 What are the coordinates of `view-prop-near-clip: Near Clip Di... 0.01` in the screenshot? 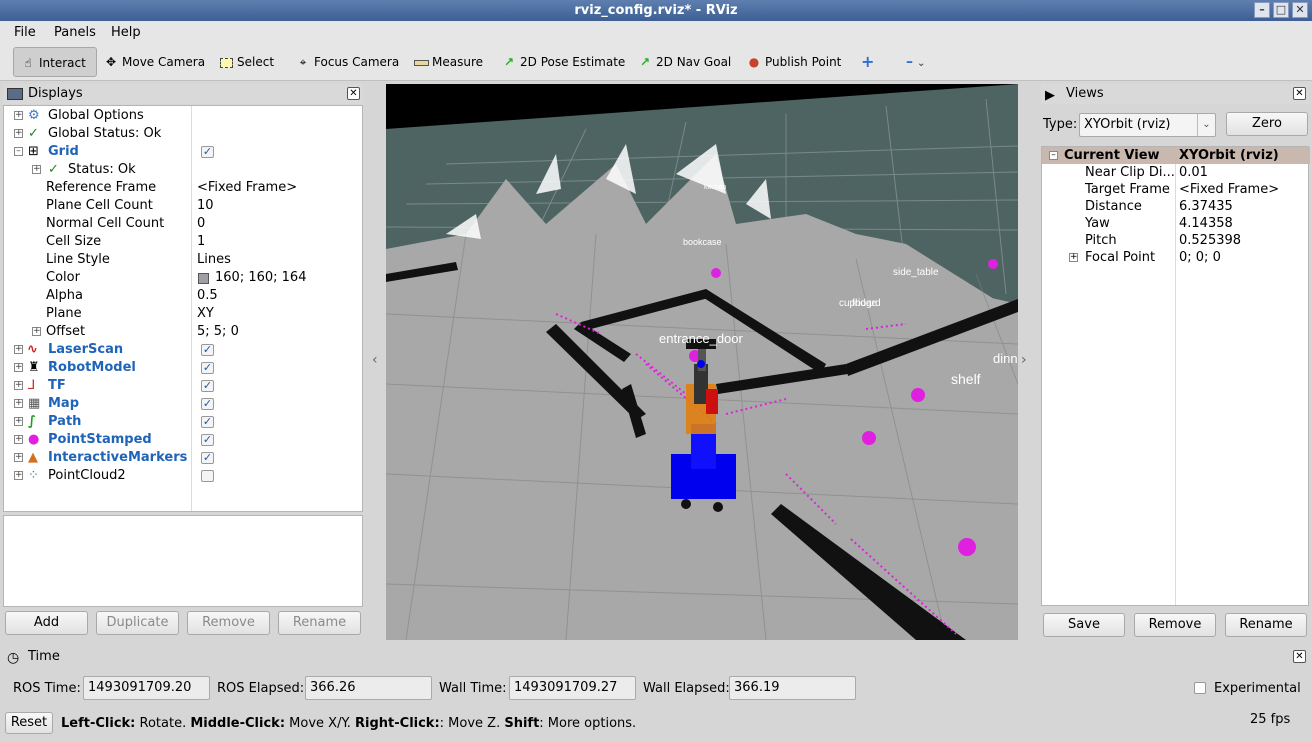 It's located at (1176, 172).